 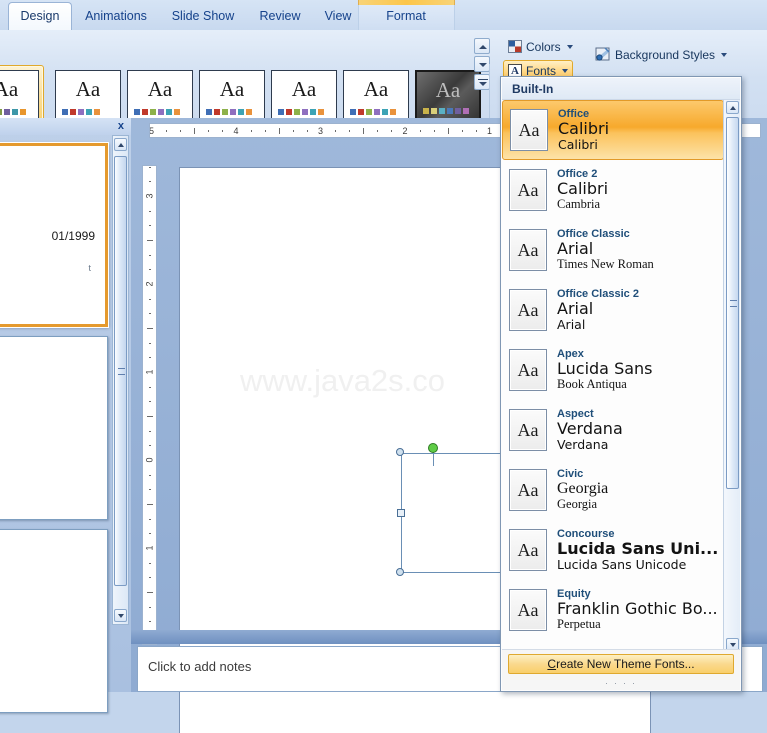 What do you see at coordinates (613, 610) in the screenshot?
I see `font-theme-item: Aa Equity Franklin Gothic Bo... Perpetua` at bounding box center [613, 610].